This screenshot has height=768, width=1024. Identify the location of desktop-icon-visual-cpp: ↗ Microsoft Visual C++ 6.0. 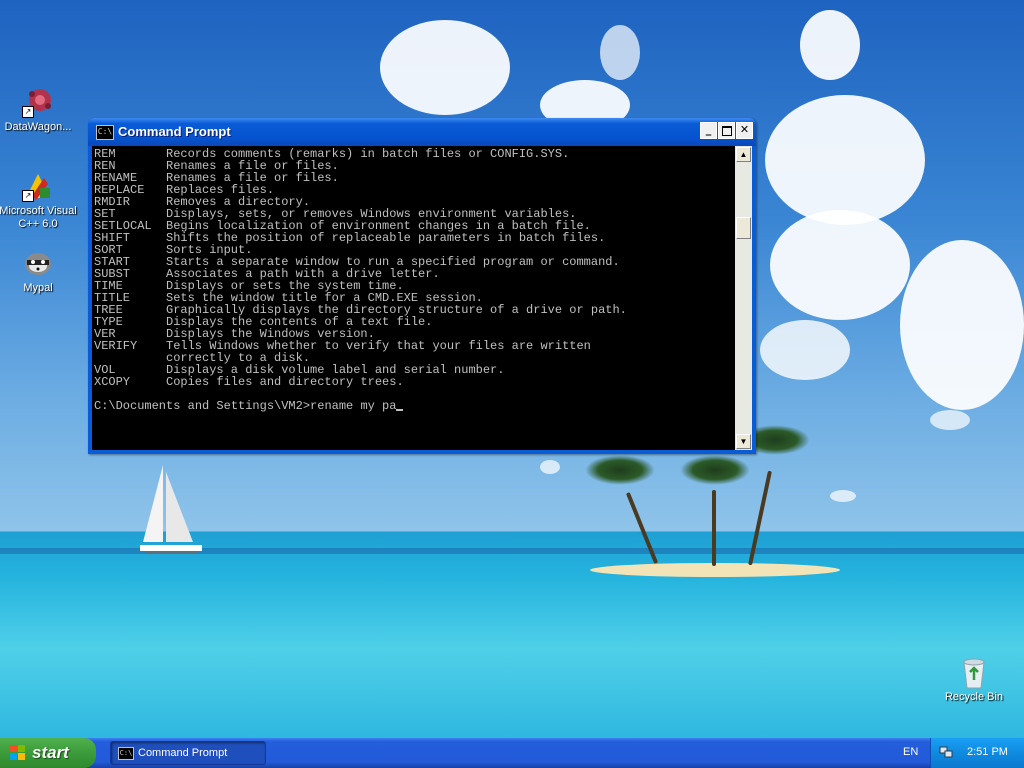
(39, 200).